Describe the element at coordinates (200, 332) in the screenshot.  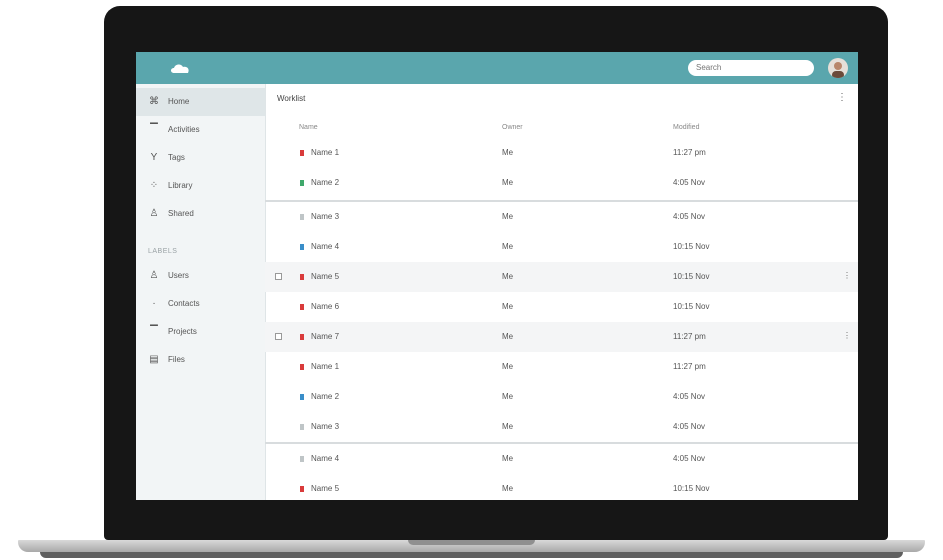
I see `sidebar-item-projects: ▔ Projects` at that location.